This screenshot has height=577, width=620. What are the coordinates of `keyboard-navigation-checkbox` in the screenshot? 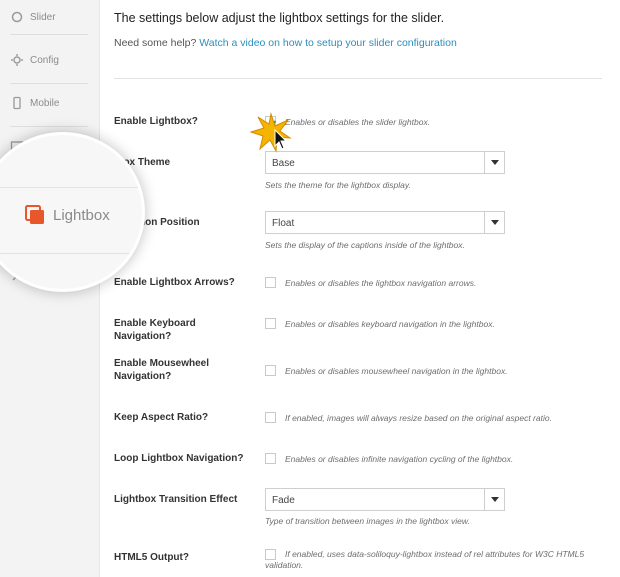 It's located at (270, 323).